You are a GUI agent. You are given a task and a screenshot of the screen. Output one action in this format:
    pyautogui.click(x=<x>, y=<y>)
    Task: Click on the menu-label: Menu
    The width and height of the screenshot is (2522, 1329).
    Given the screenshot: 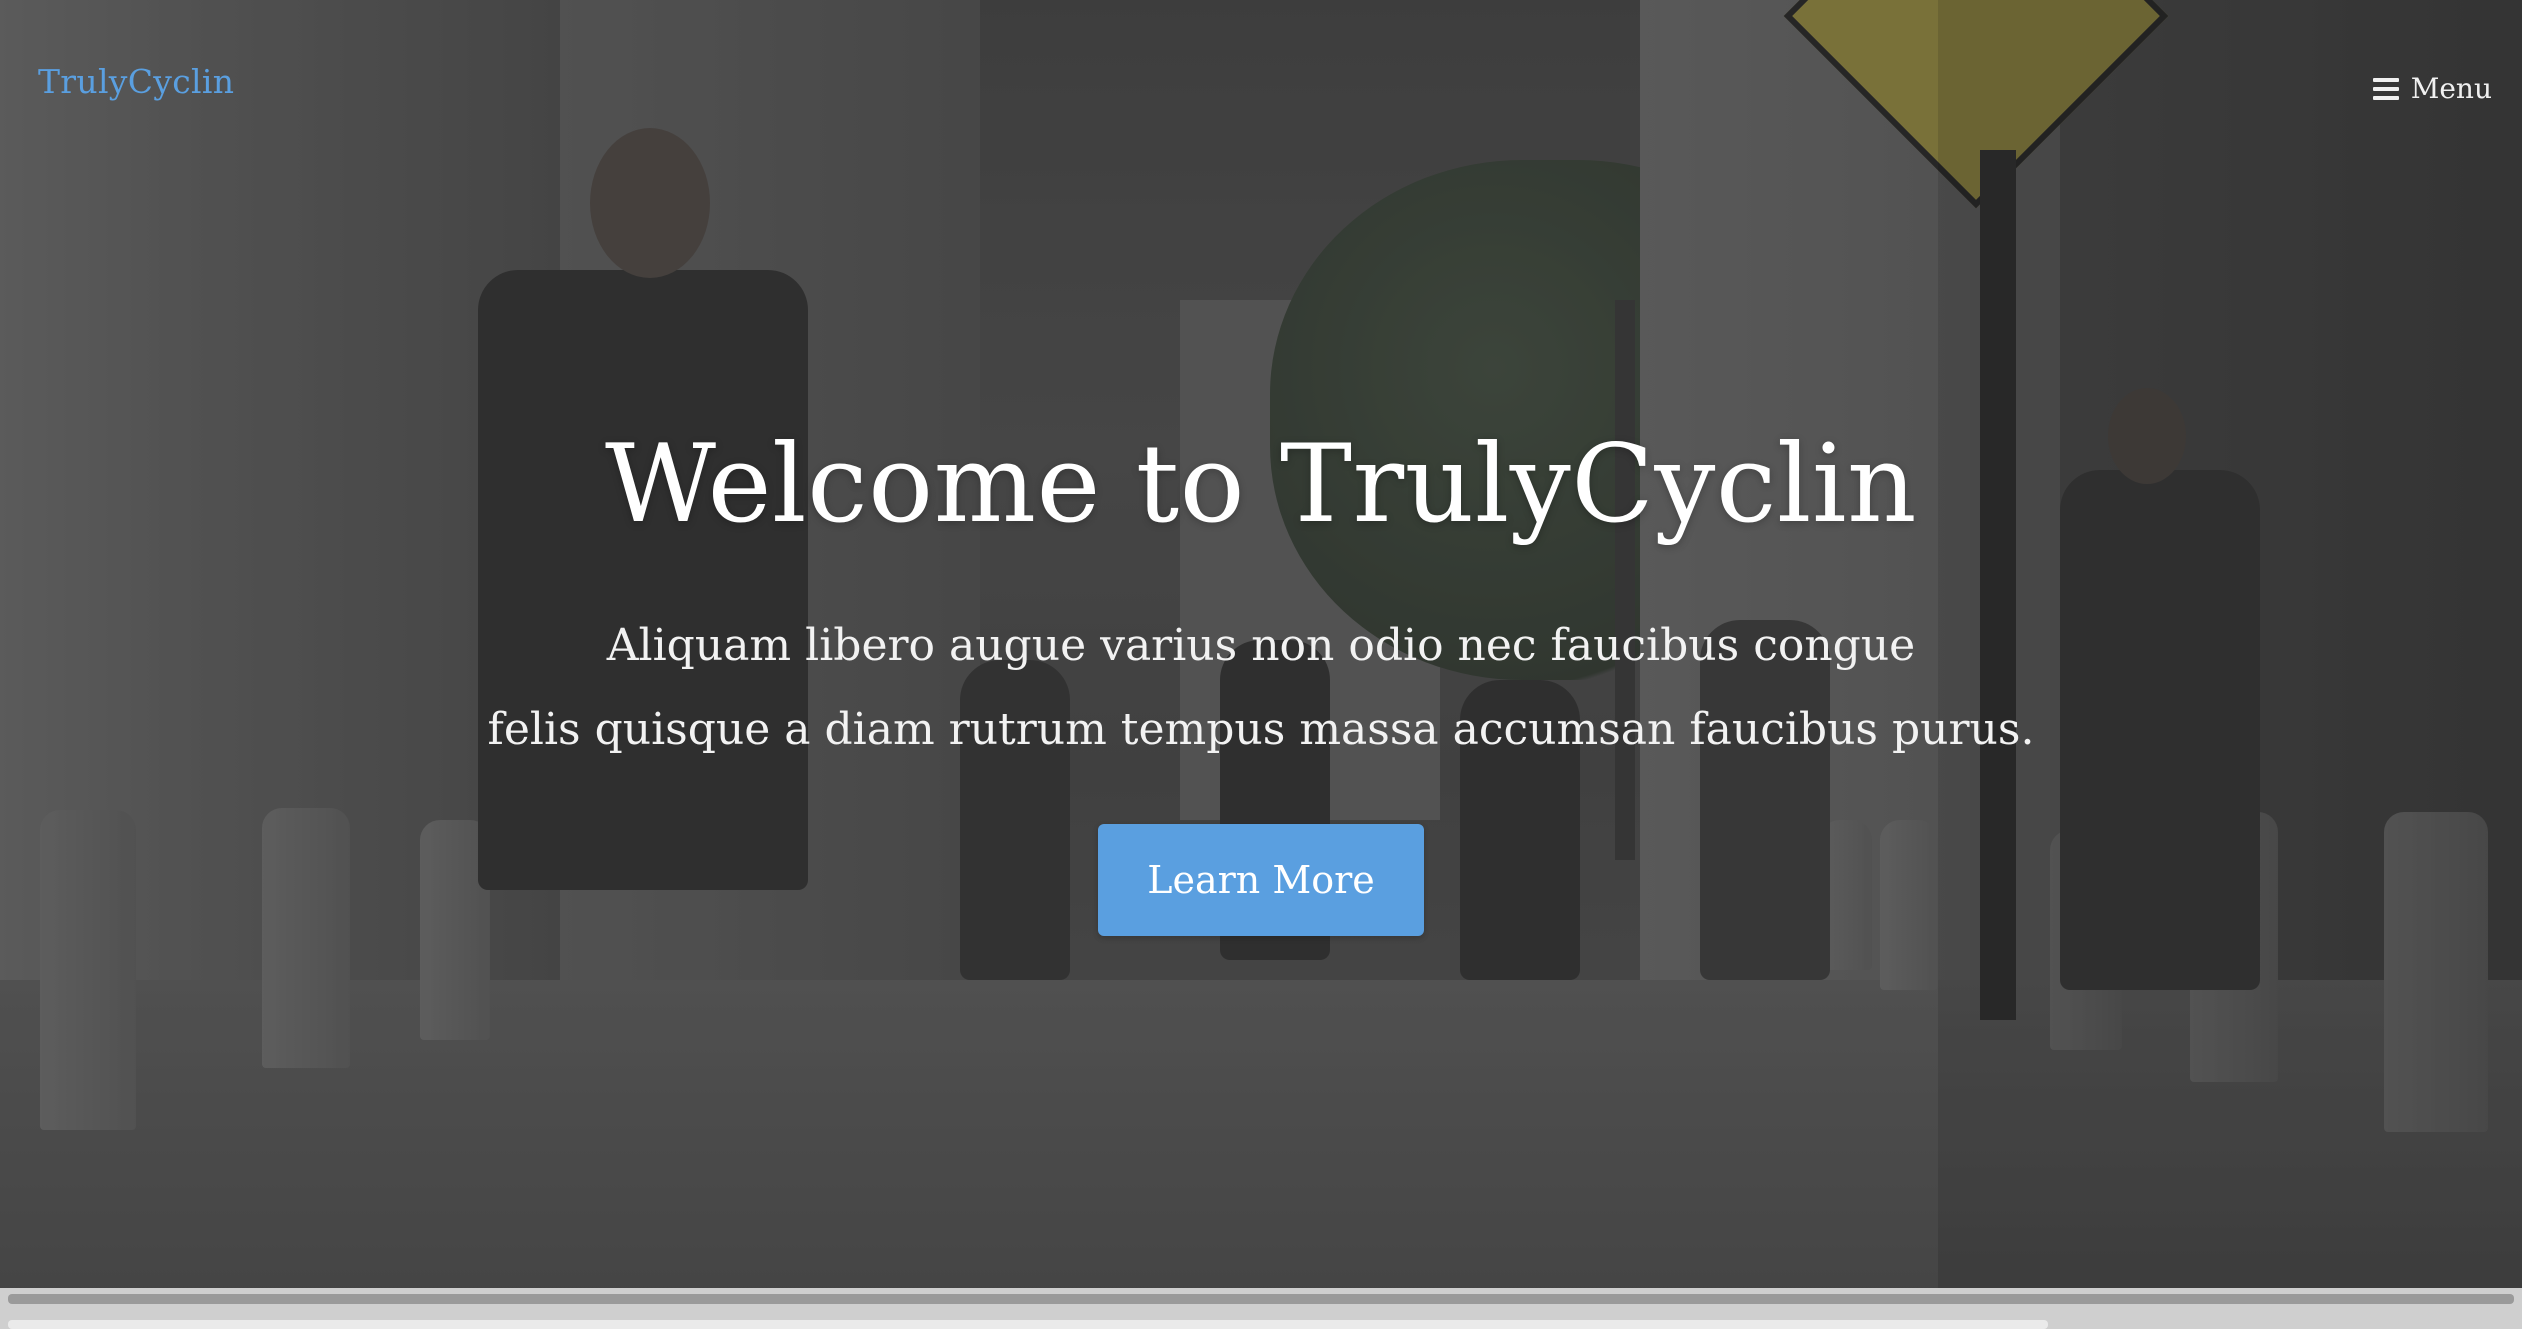 What is the action you would take?
    pyautogui.click(x=2451, y=88)
    